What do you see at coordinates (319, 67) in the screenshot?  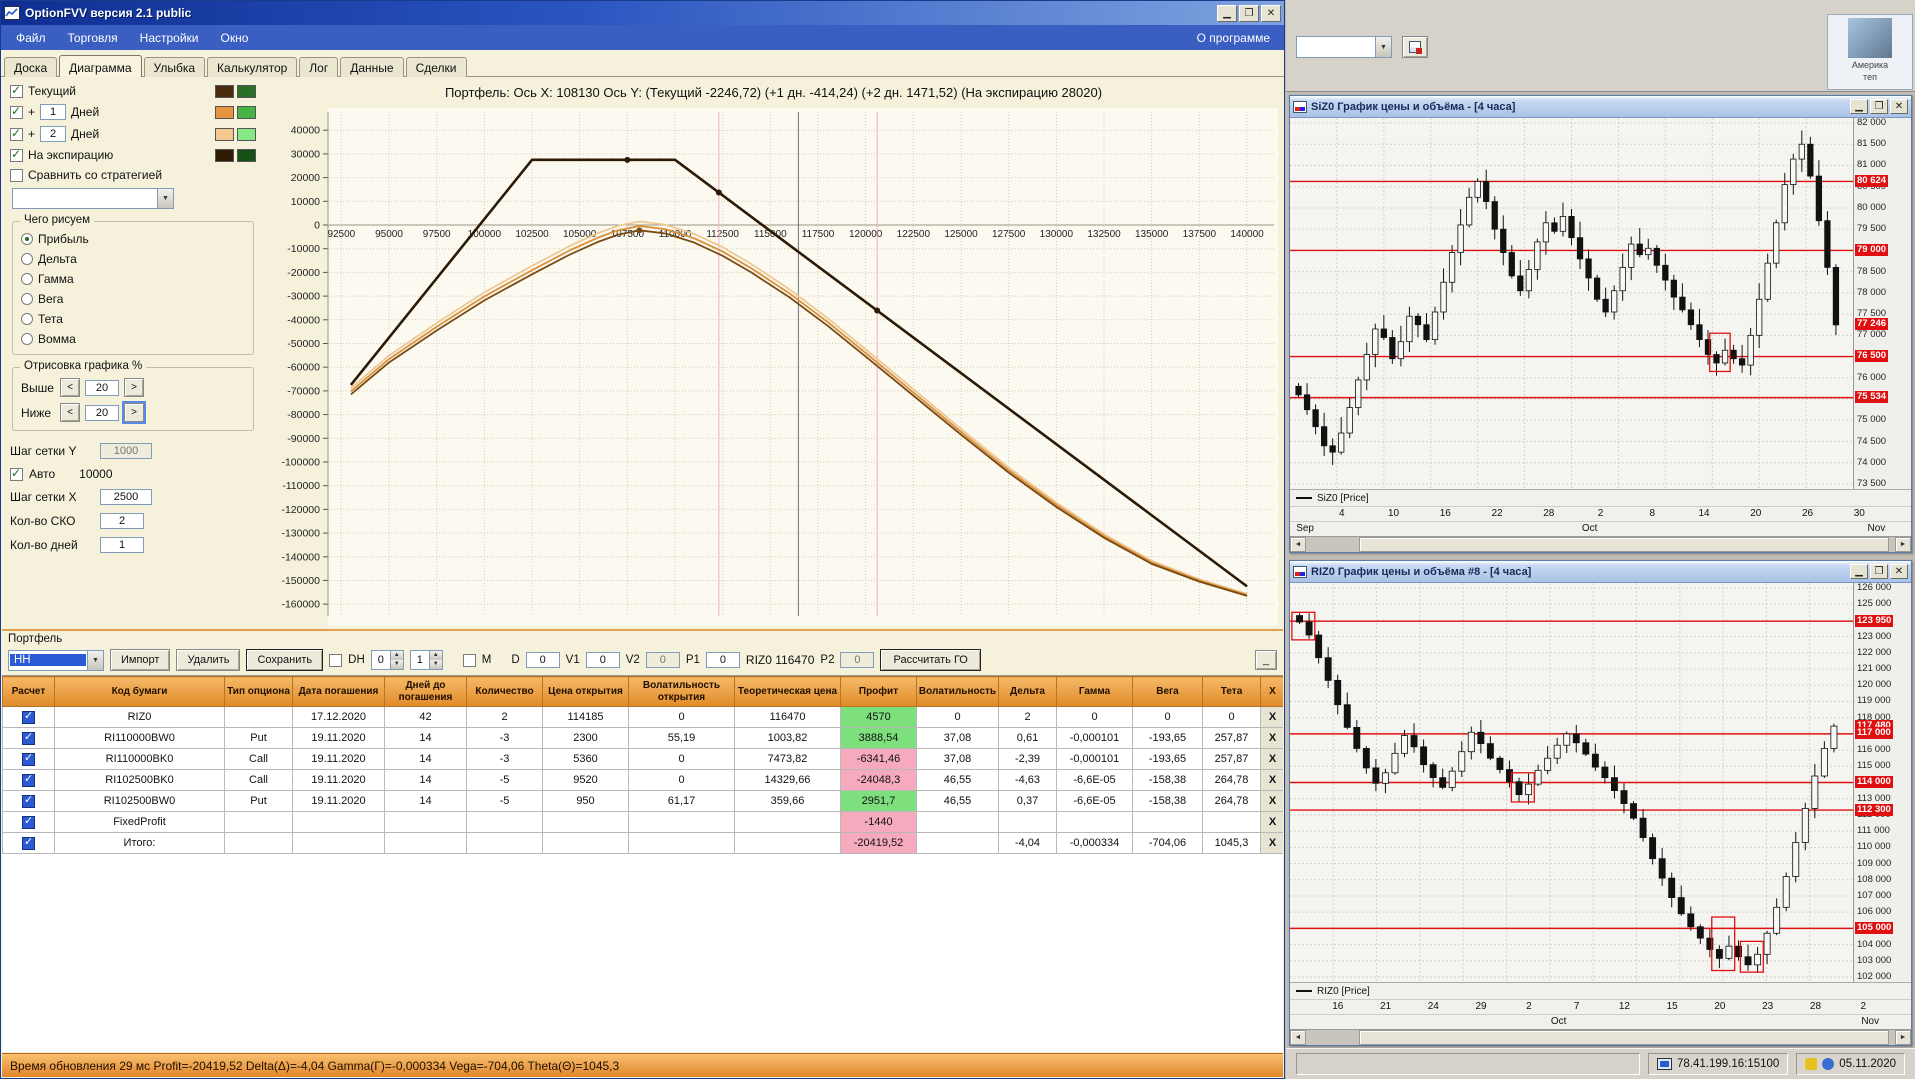 I see `tab-5: Лог` at bounding box center [319, 67].